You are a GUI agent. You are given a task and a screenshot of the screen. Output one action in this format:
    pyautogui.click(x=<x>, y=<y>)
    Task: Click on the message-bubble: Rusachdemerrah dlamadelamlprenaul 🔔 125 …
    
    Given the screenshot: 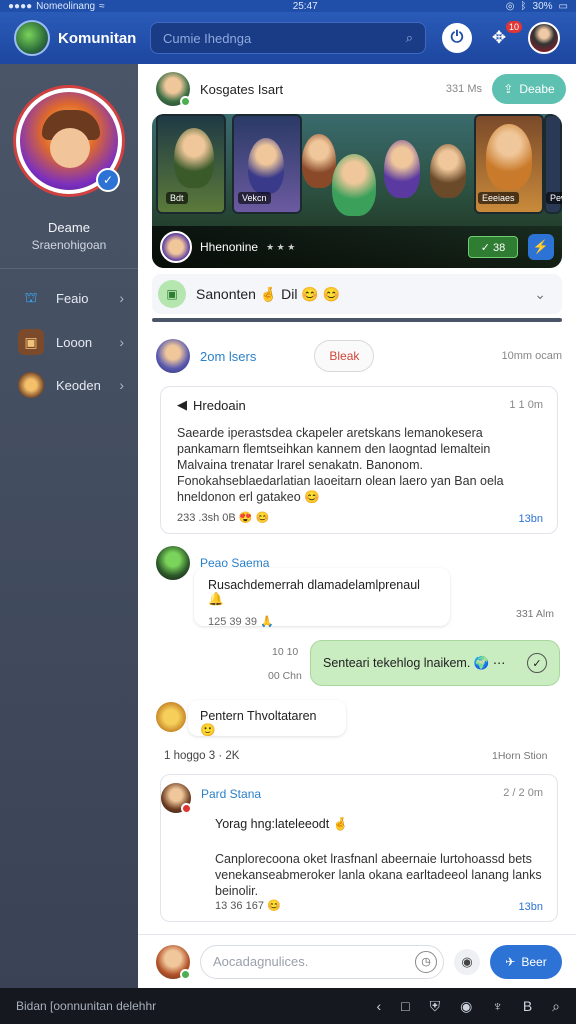 What is the action you would take?
    pyautogui.click(x=322, y=598)
    